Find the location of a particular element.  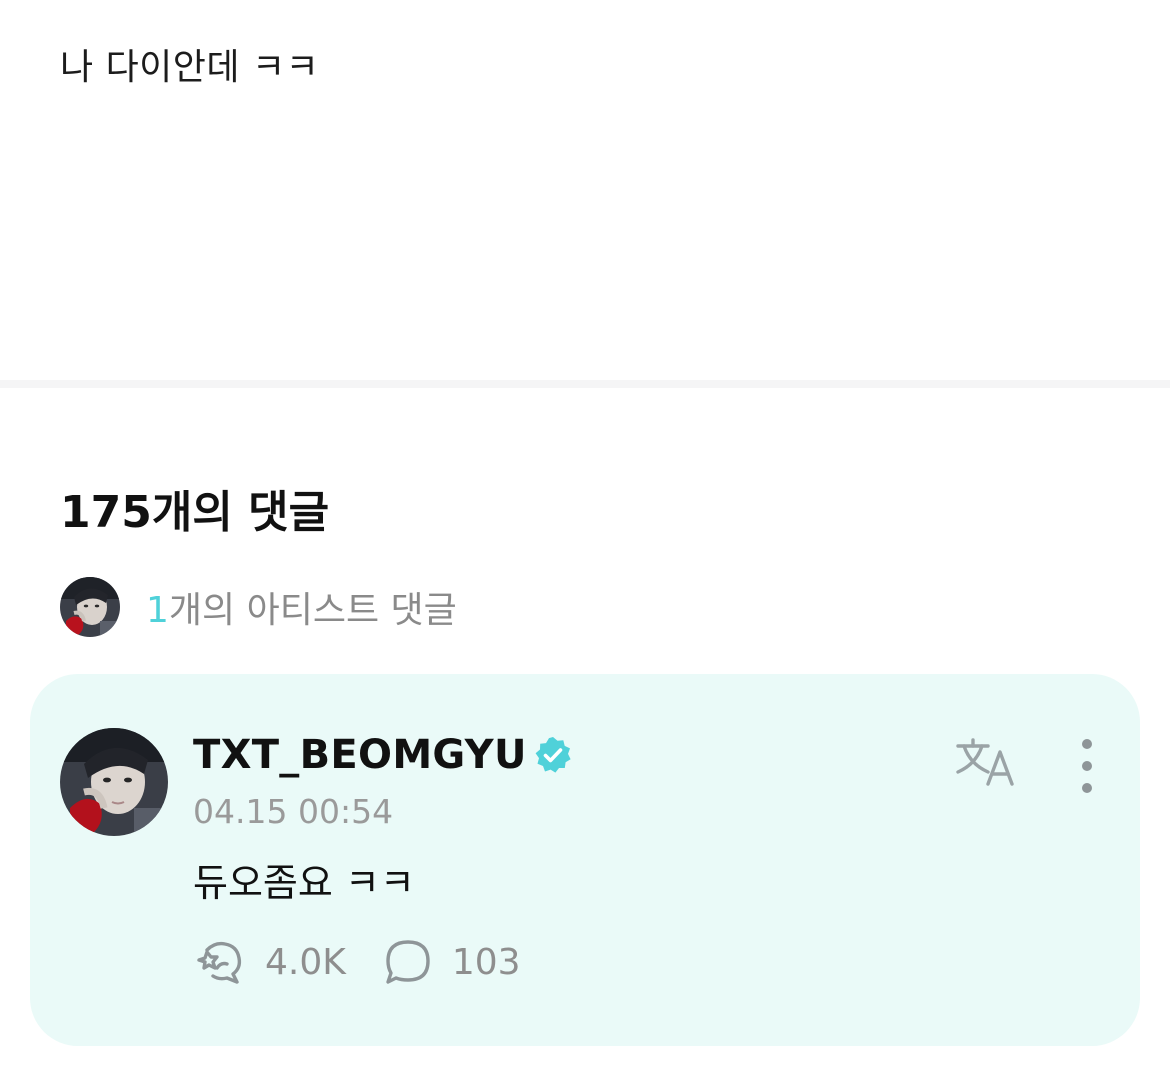

translate-icon is located at coordinates (985, 762).